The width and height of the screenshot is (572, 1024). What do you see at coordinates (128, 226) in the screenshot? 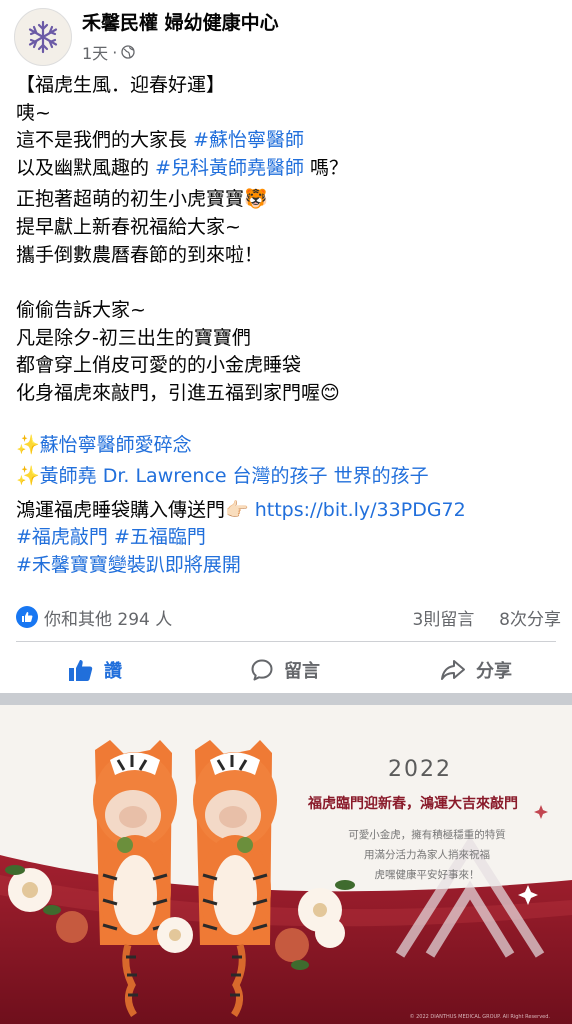
I see `post-line: 提早獻上新春祝福給大家~` at bounding box center [128, 226].